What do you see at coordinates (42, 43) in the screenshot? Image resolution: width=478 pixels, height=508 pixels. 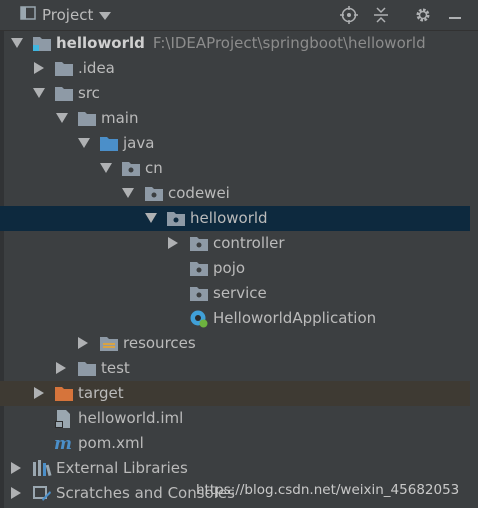 I see `module-folder-icon` at bounding box center [42, 43].